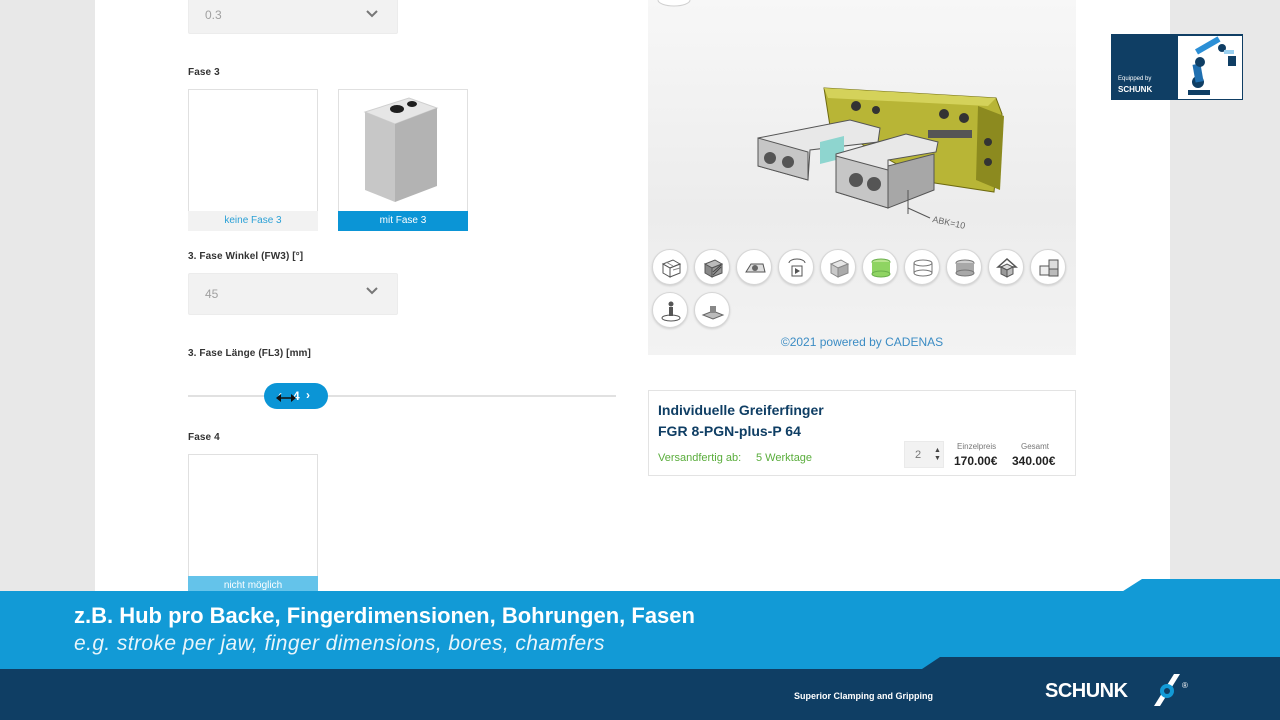 The width and height of the screenshot is (1280, 720). Describe the element at coordinates (729, 431) in the screenshot. I see `product-title-line2: FGR 8-PGN-plus-P 64` at that location.